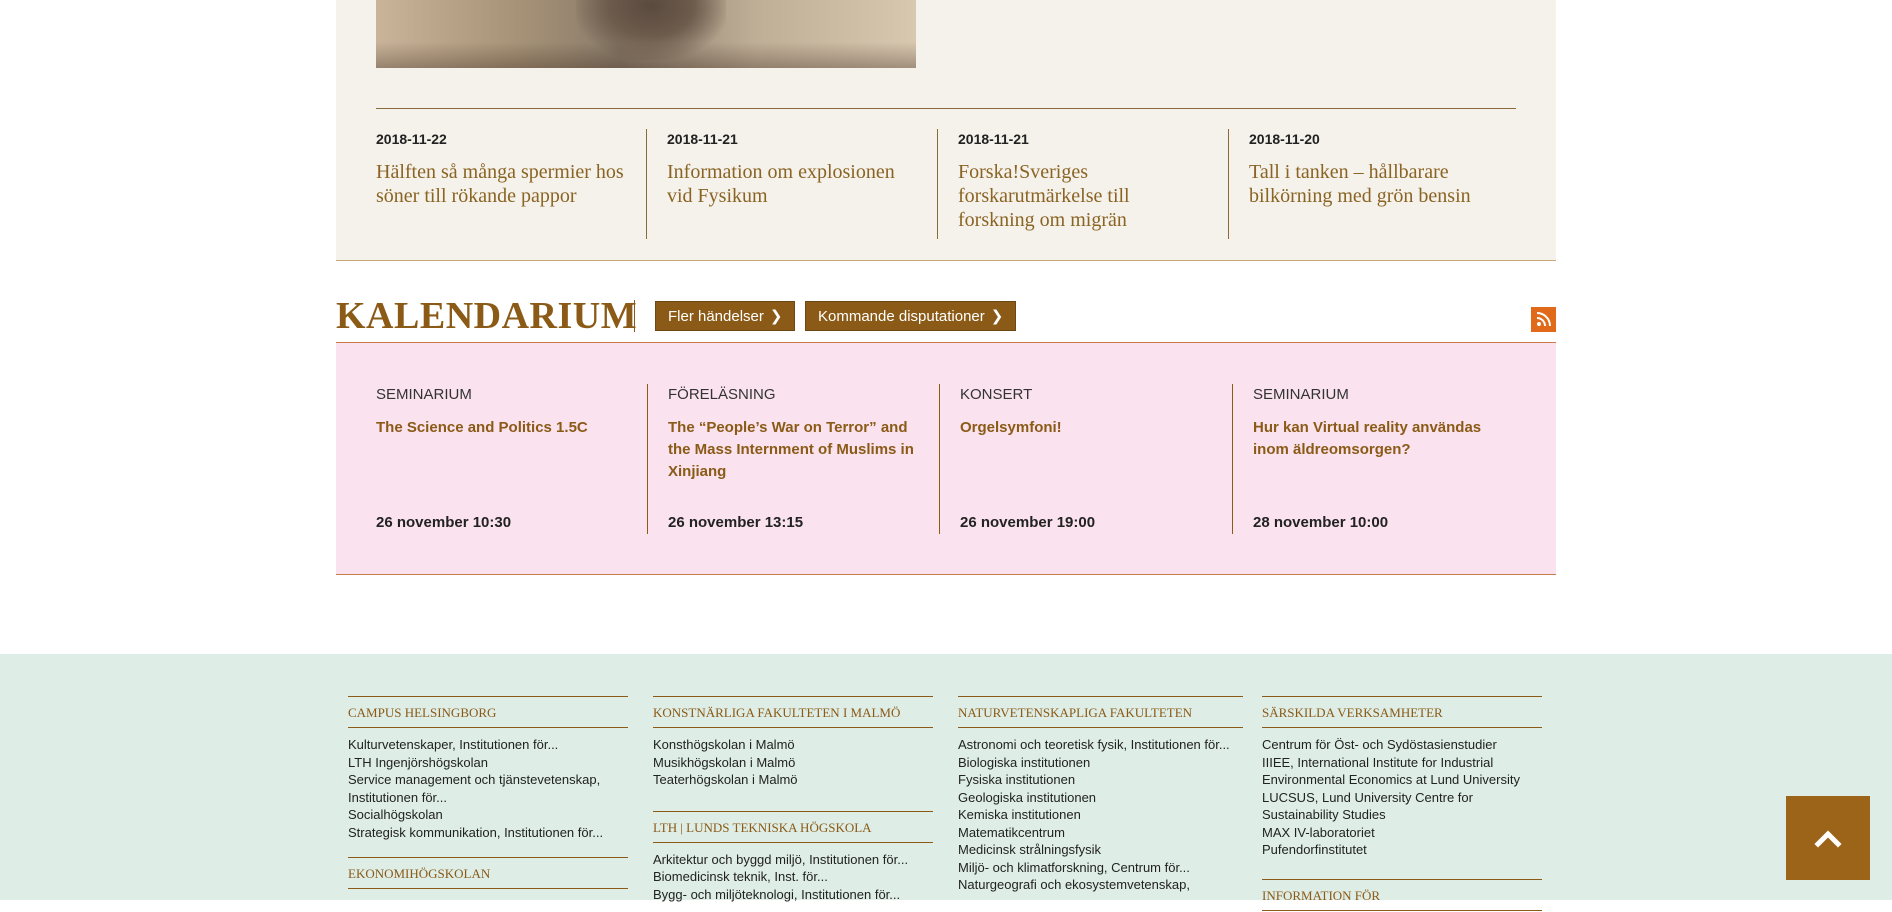 The height and width of the screenshot is (912, 1892). I want to click on calendar-event: KONSERT Orgelsymfoni! 26 november 19:00, so click(1075, 459).